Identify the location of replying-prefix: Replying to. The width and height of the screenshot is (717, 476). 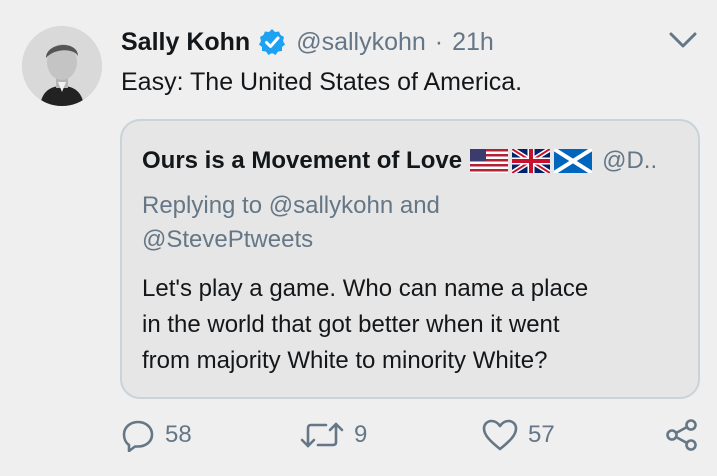
(202, 205).